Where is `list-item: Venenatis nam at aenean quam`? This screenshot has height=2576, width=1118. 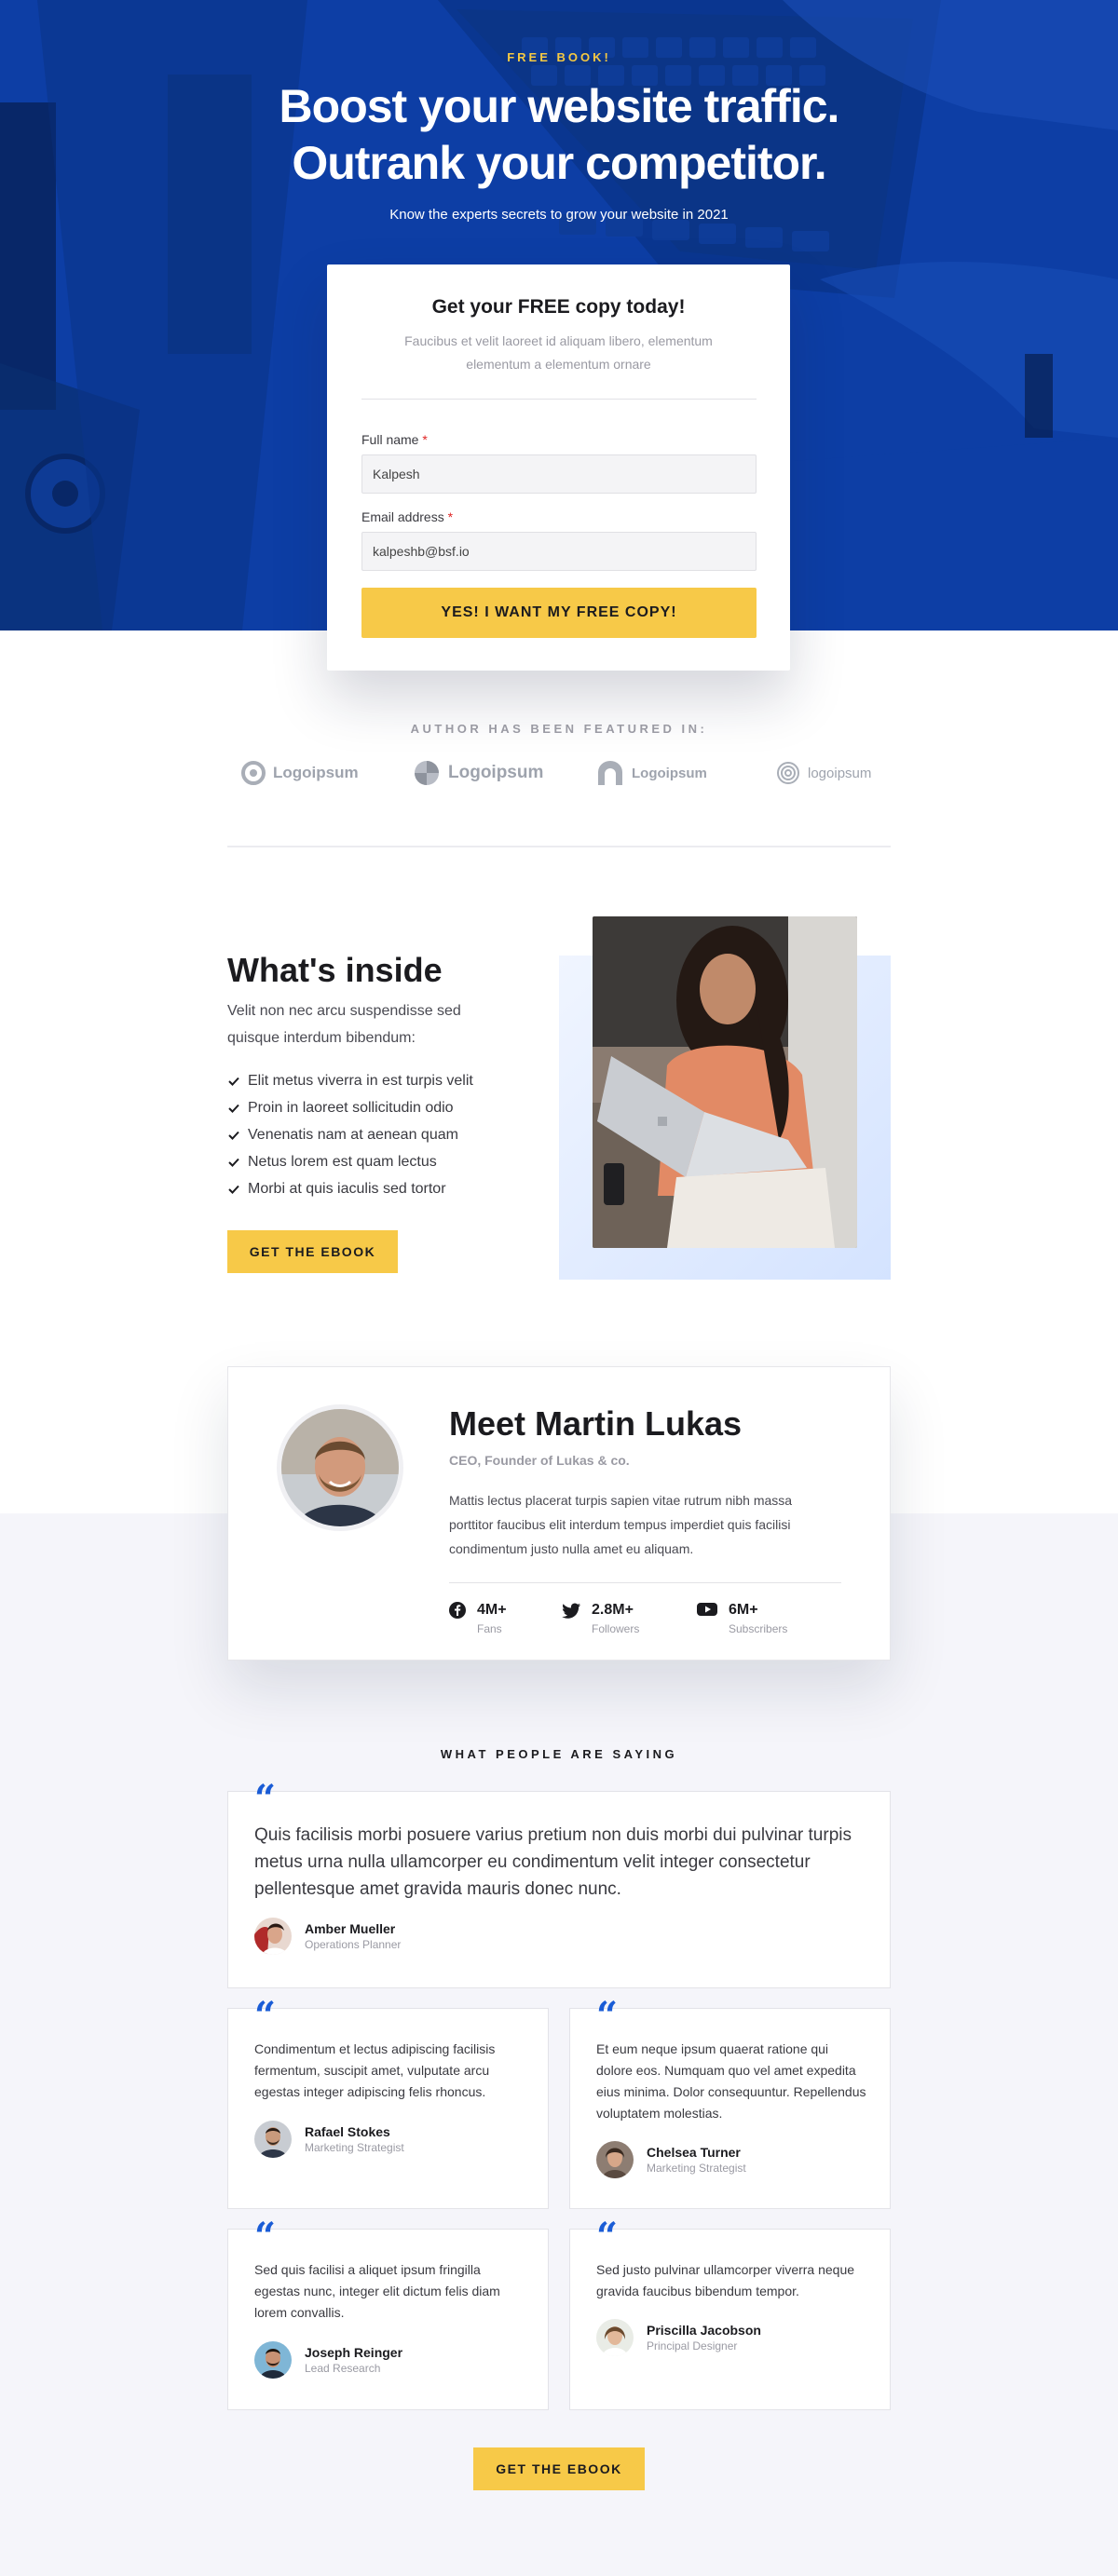 list-item: Venenatis nam at aenean quam is located at coordinates (350, 1134).